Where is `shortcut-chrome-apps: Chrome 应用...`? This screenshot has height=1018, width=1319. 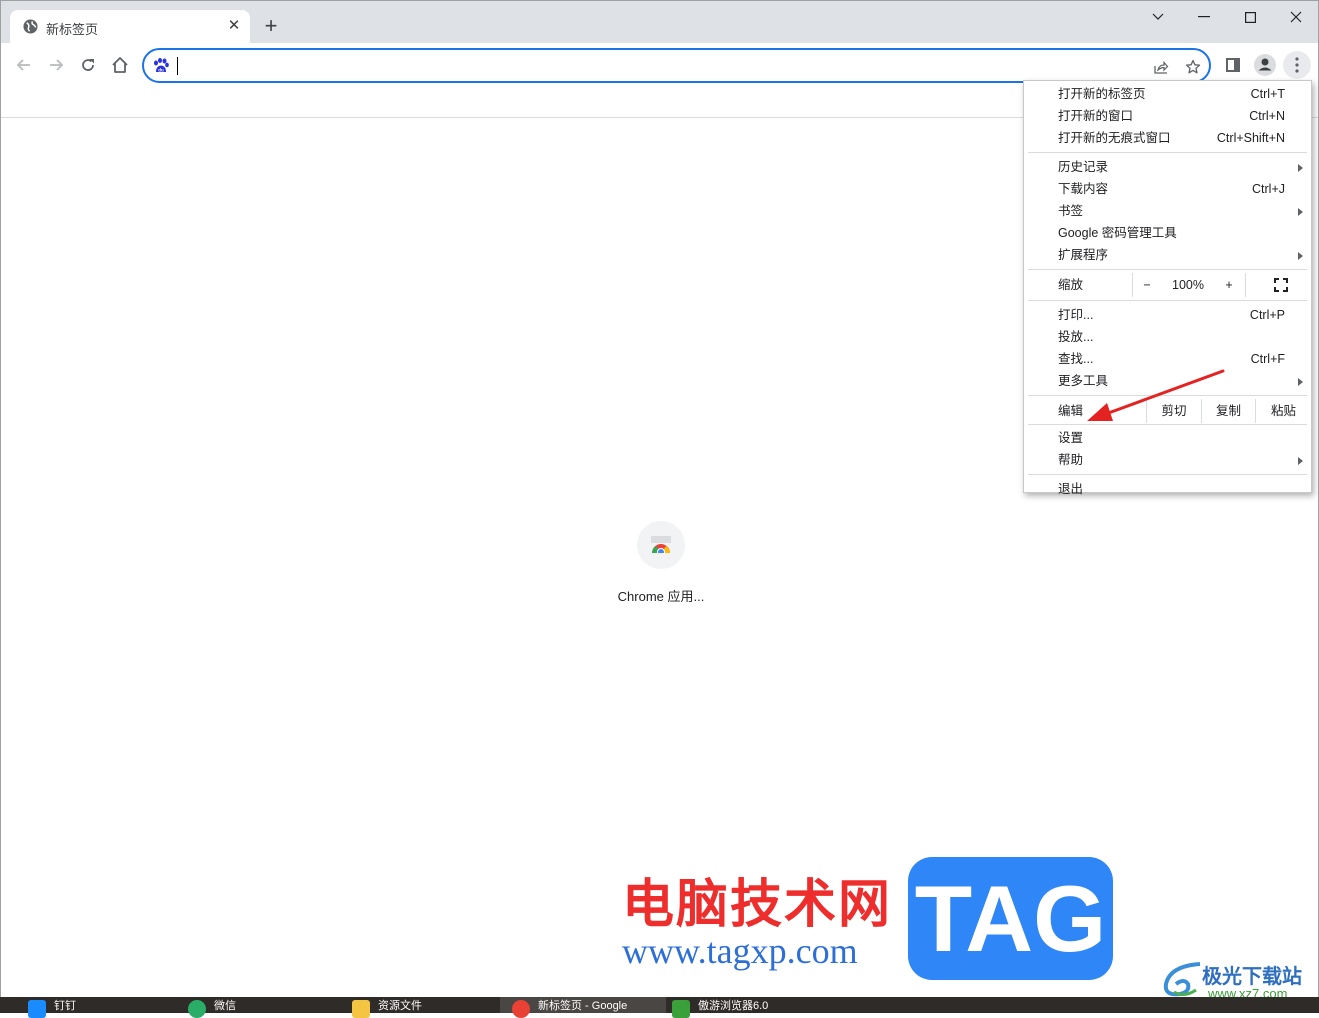 shortcut-chrome-apps: Chrome 应用... is located at coordinates (661, 563).